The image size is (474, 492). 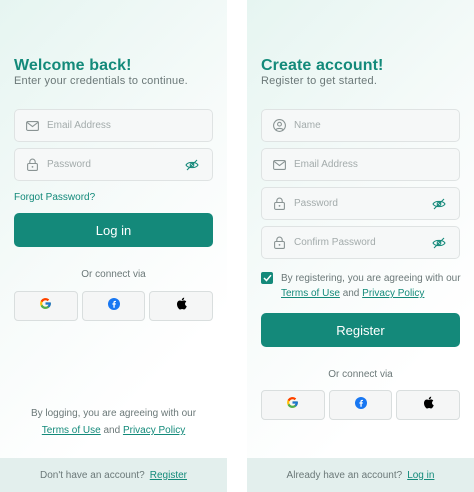 I want to click on login-password-field, so click(x=113, y=164).